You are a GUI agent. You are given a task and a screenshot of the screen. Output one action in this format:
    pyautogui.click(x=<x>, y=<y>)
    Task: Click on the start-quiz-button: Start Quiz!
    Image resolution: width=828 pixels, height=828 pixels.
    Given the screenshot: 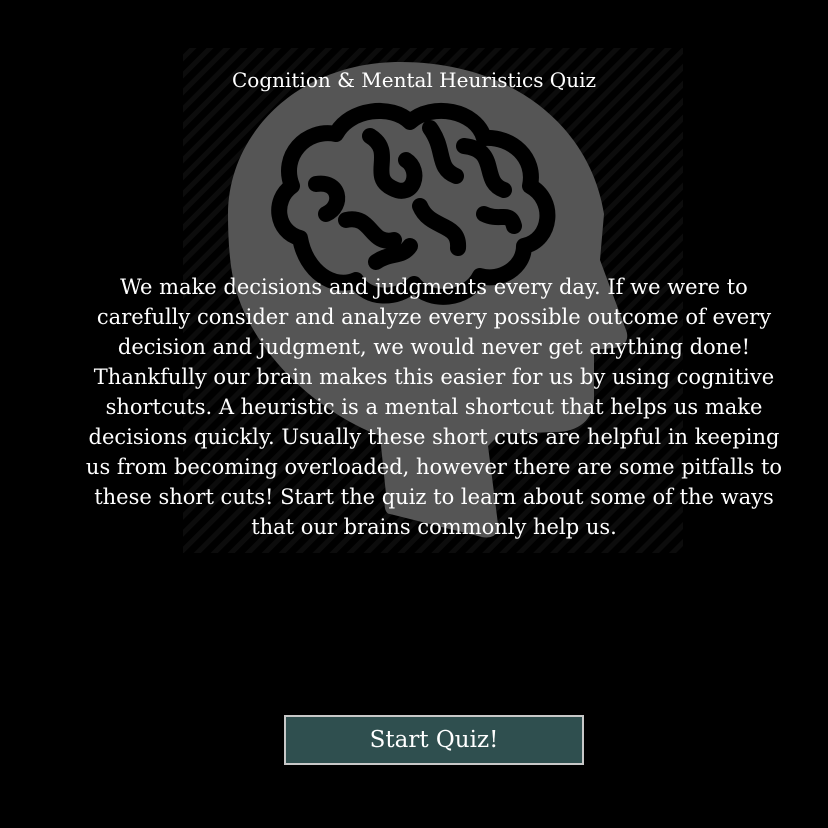 What is the action you would take?
    pyautogui.click(x=434, y=740)
    